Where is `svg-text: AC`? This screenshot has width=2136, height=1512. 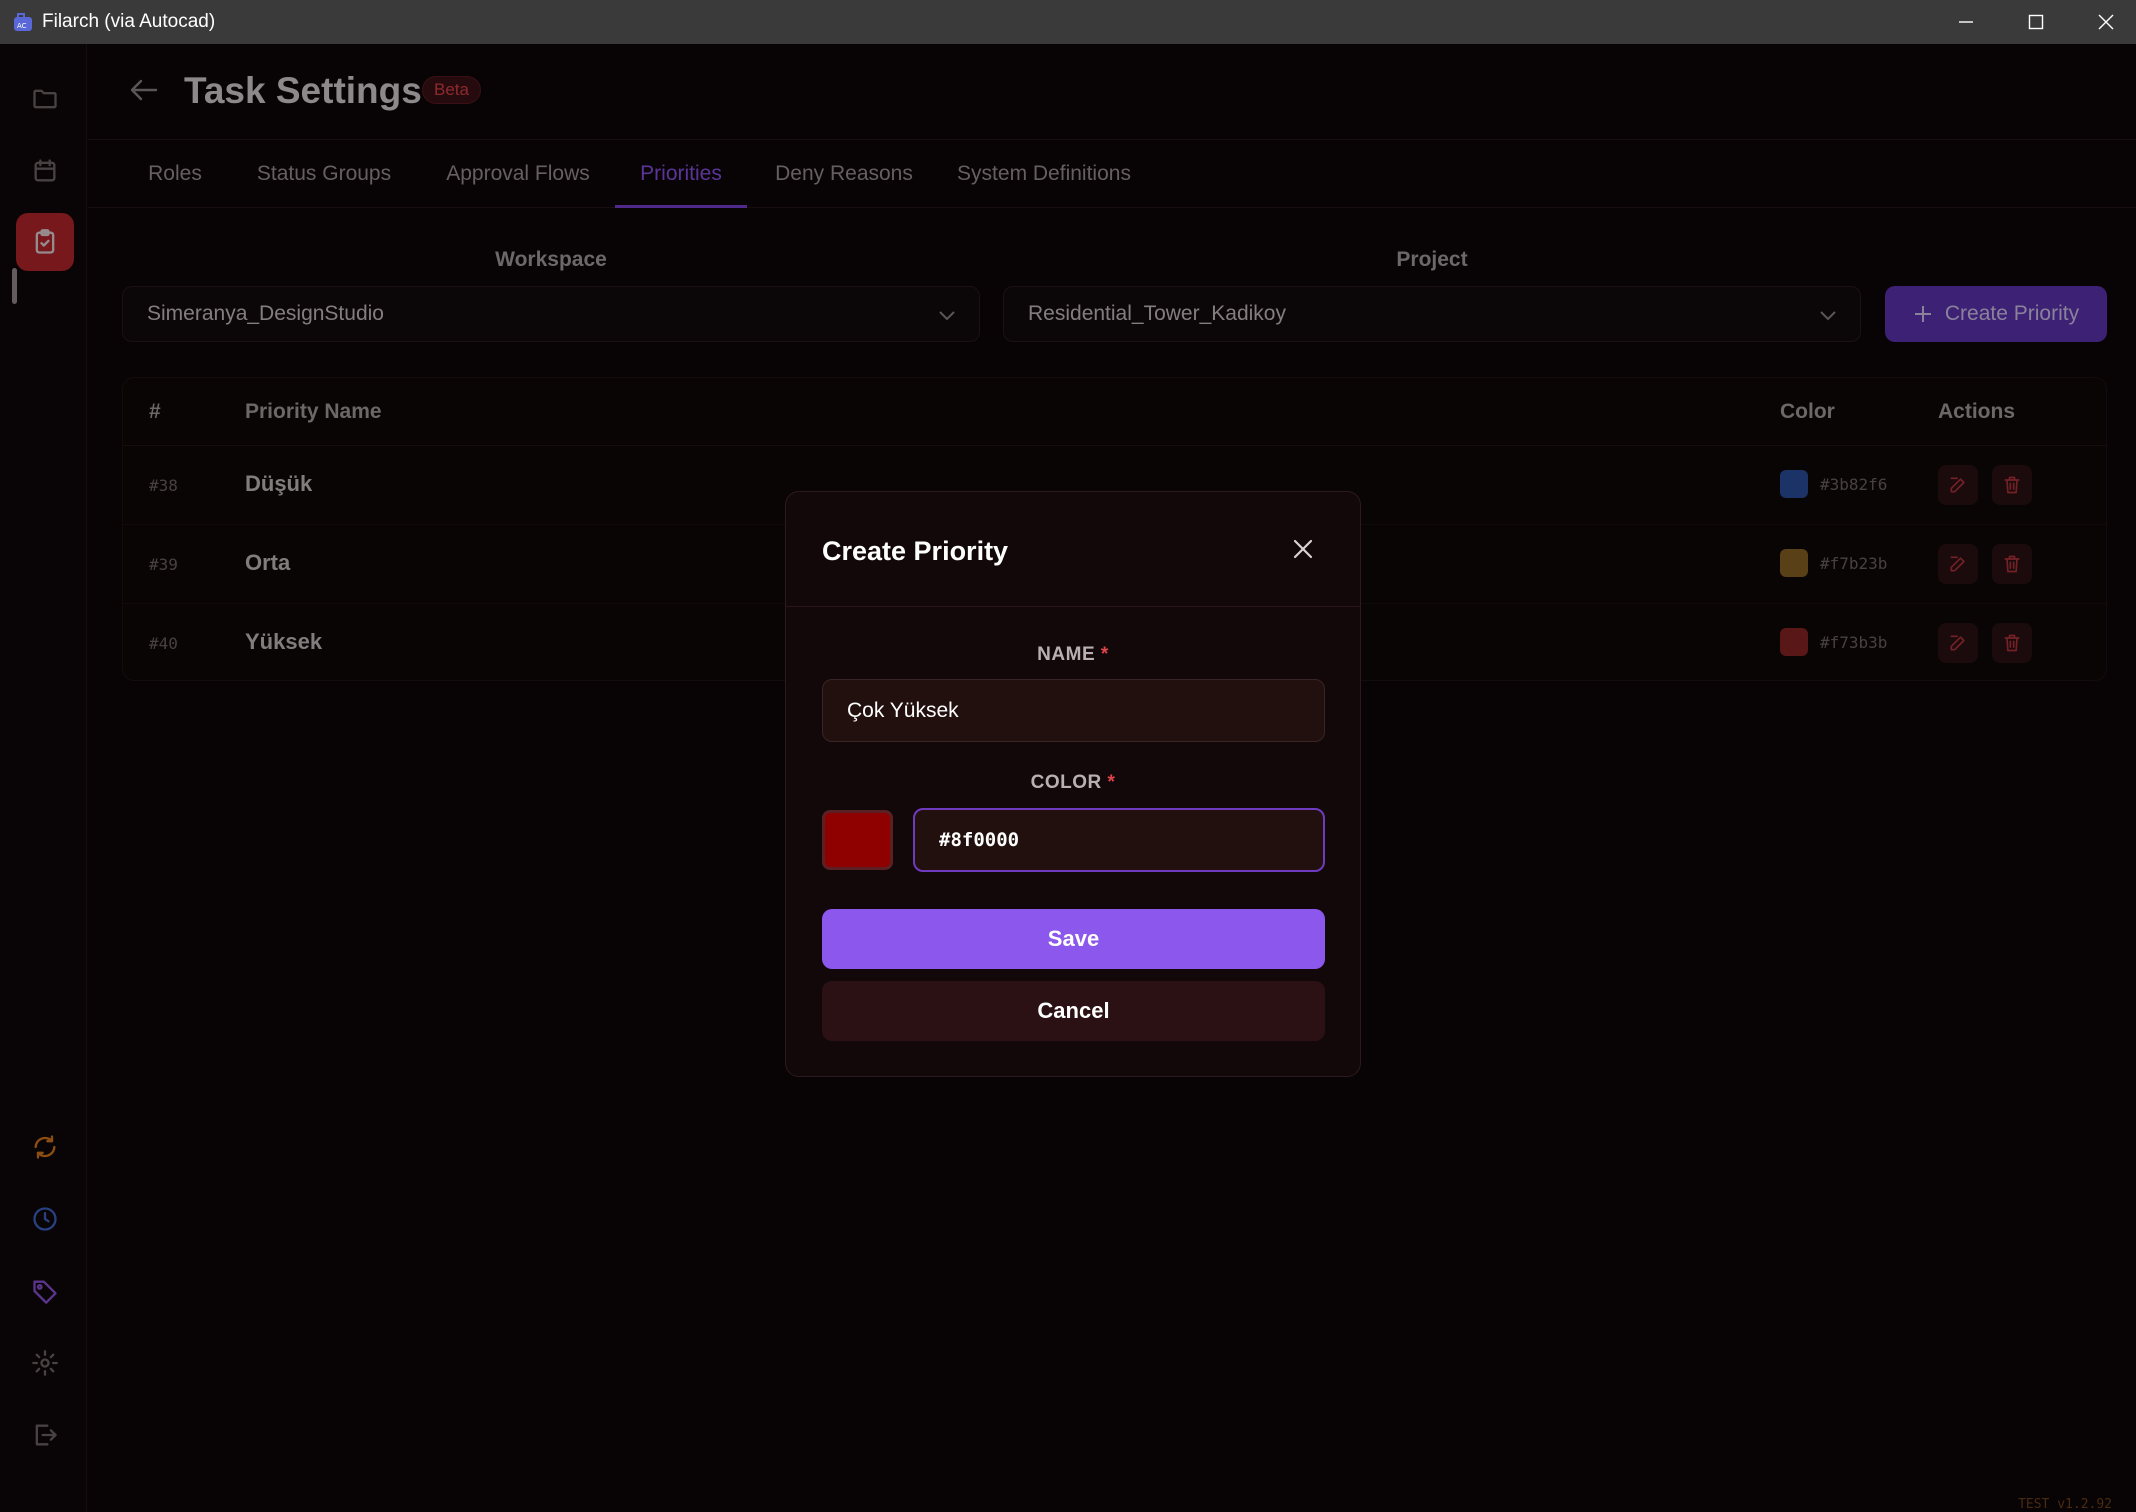 svg-text: AC is located at coordinates (22, 26).